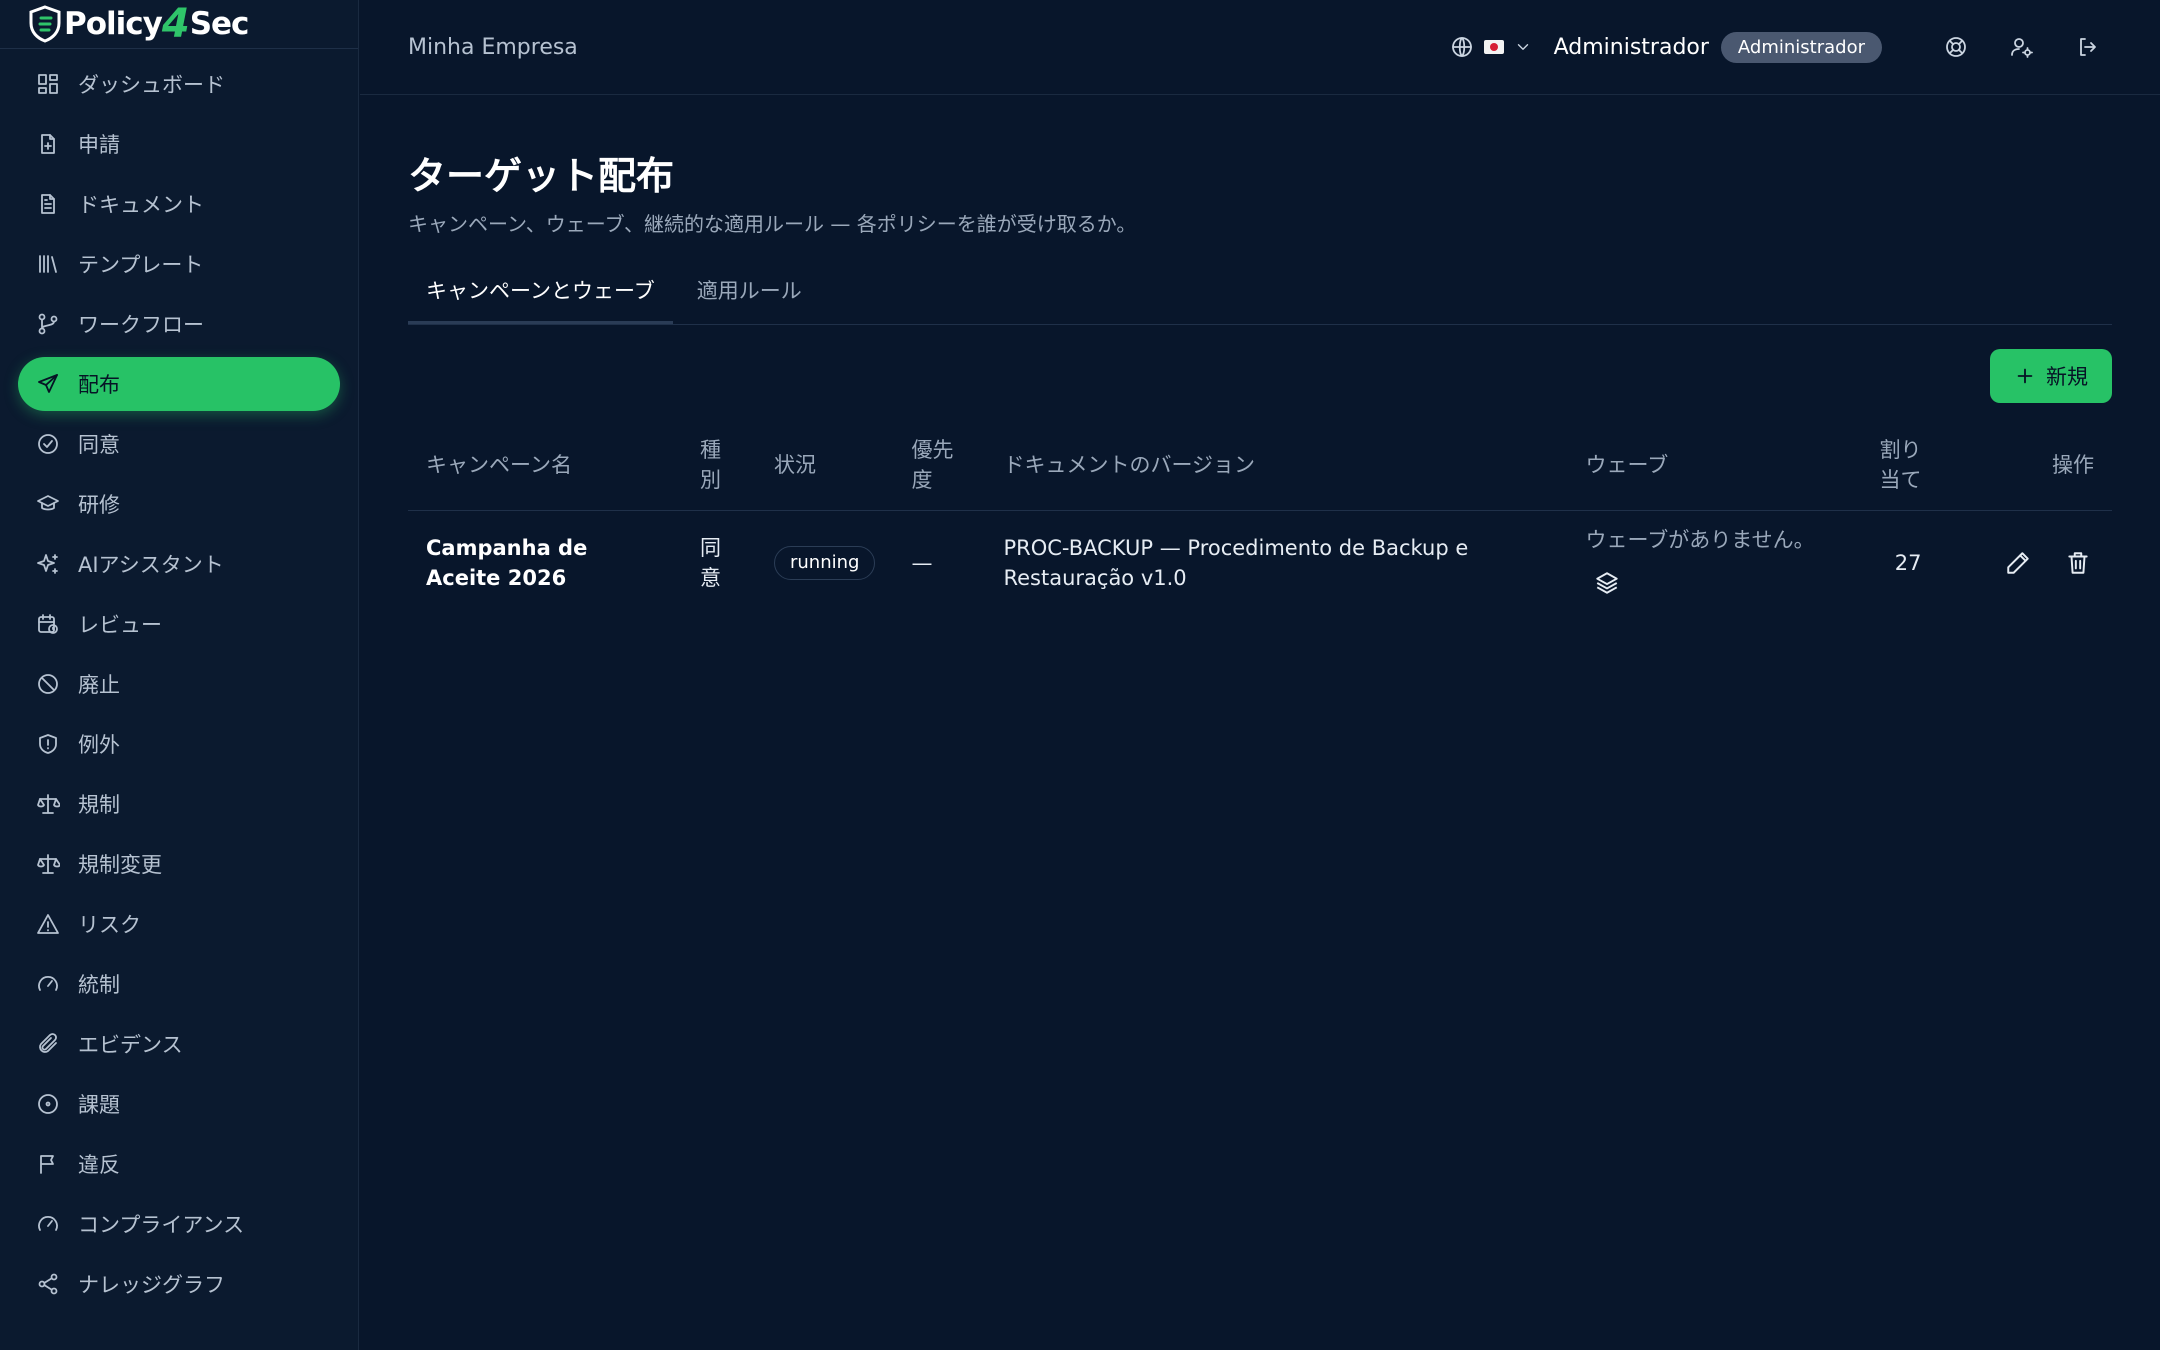 The height and width of the screenshot is (1350, 2160). I want to click on column-header-status: 状況, so click(825, 466).